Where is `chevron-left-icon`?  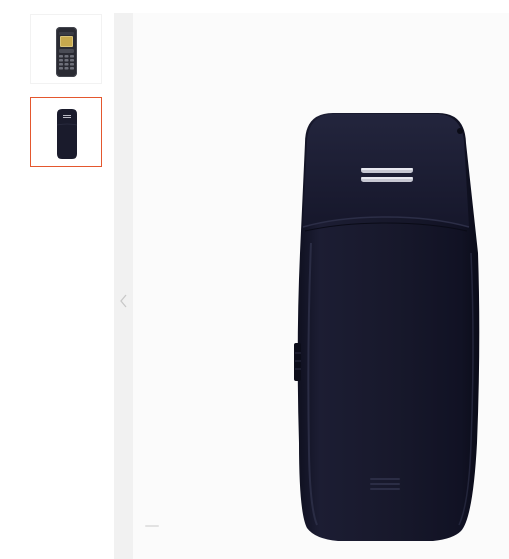
chevron-left-icon is located at coordinates (123, 301).